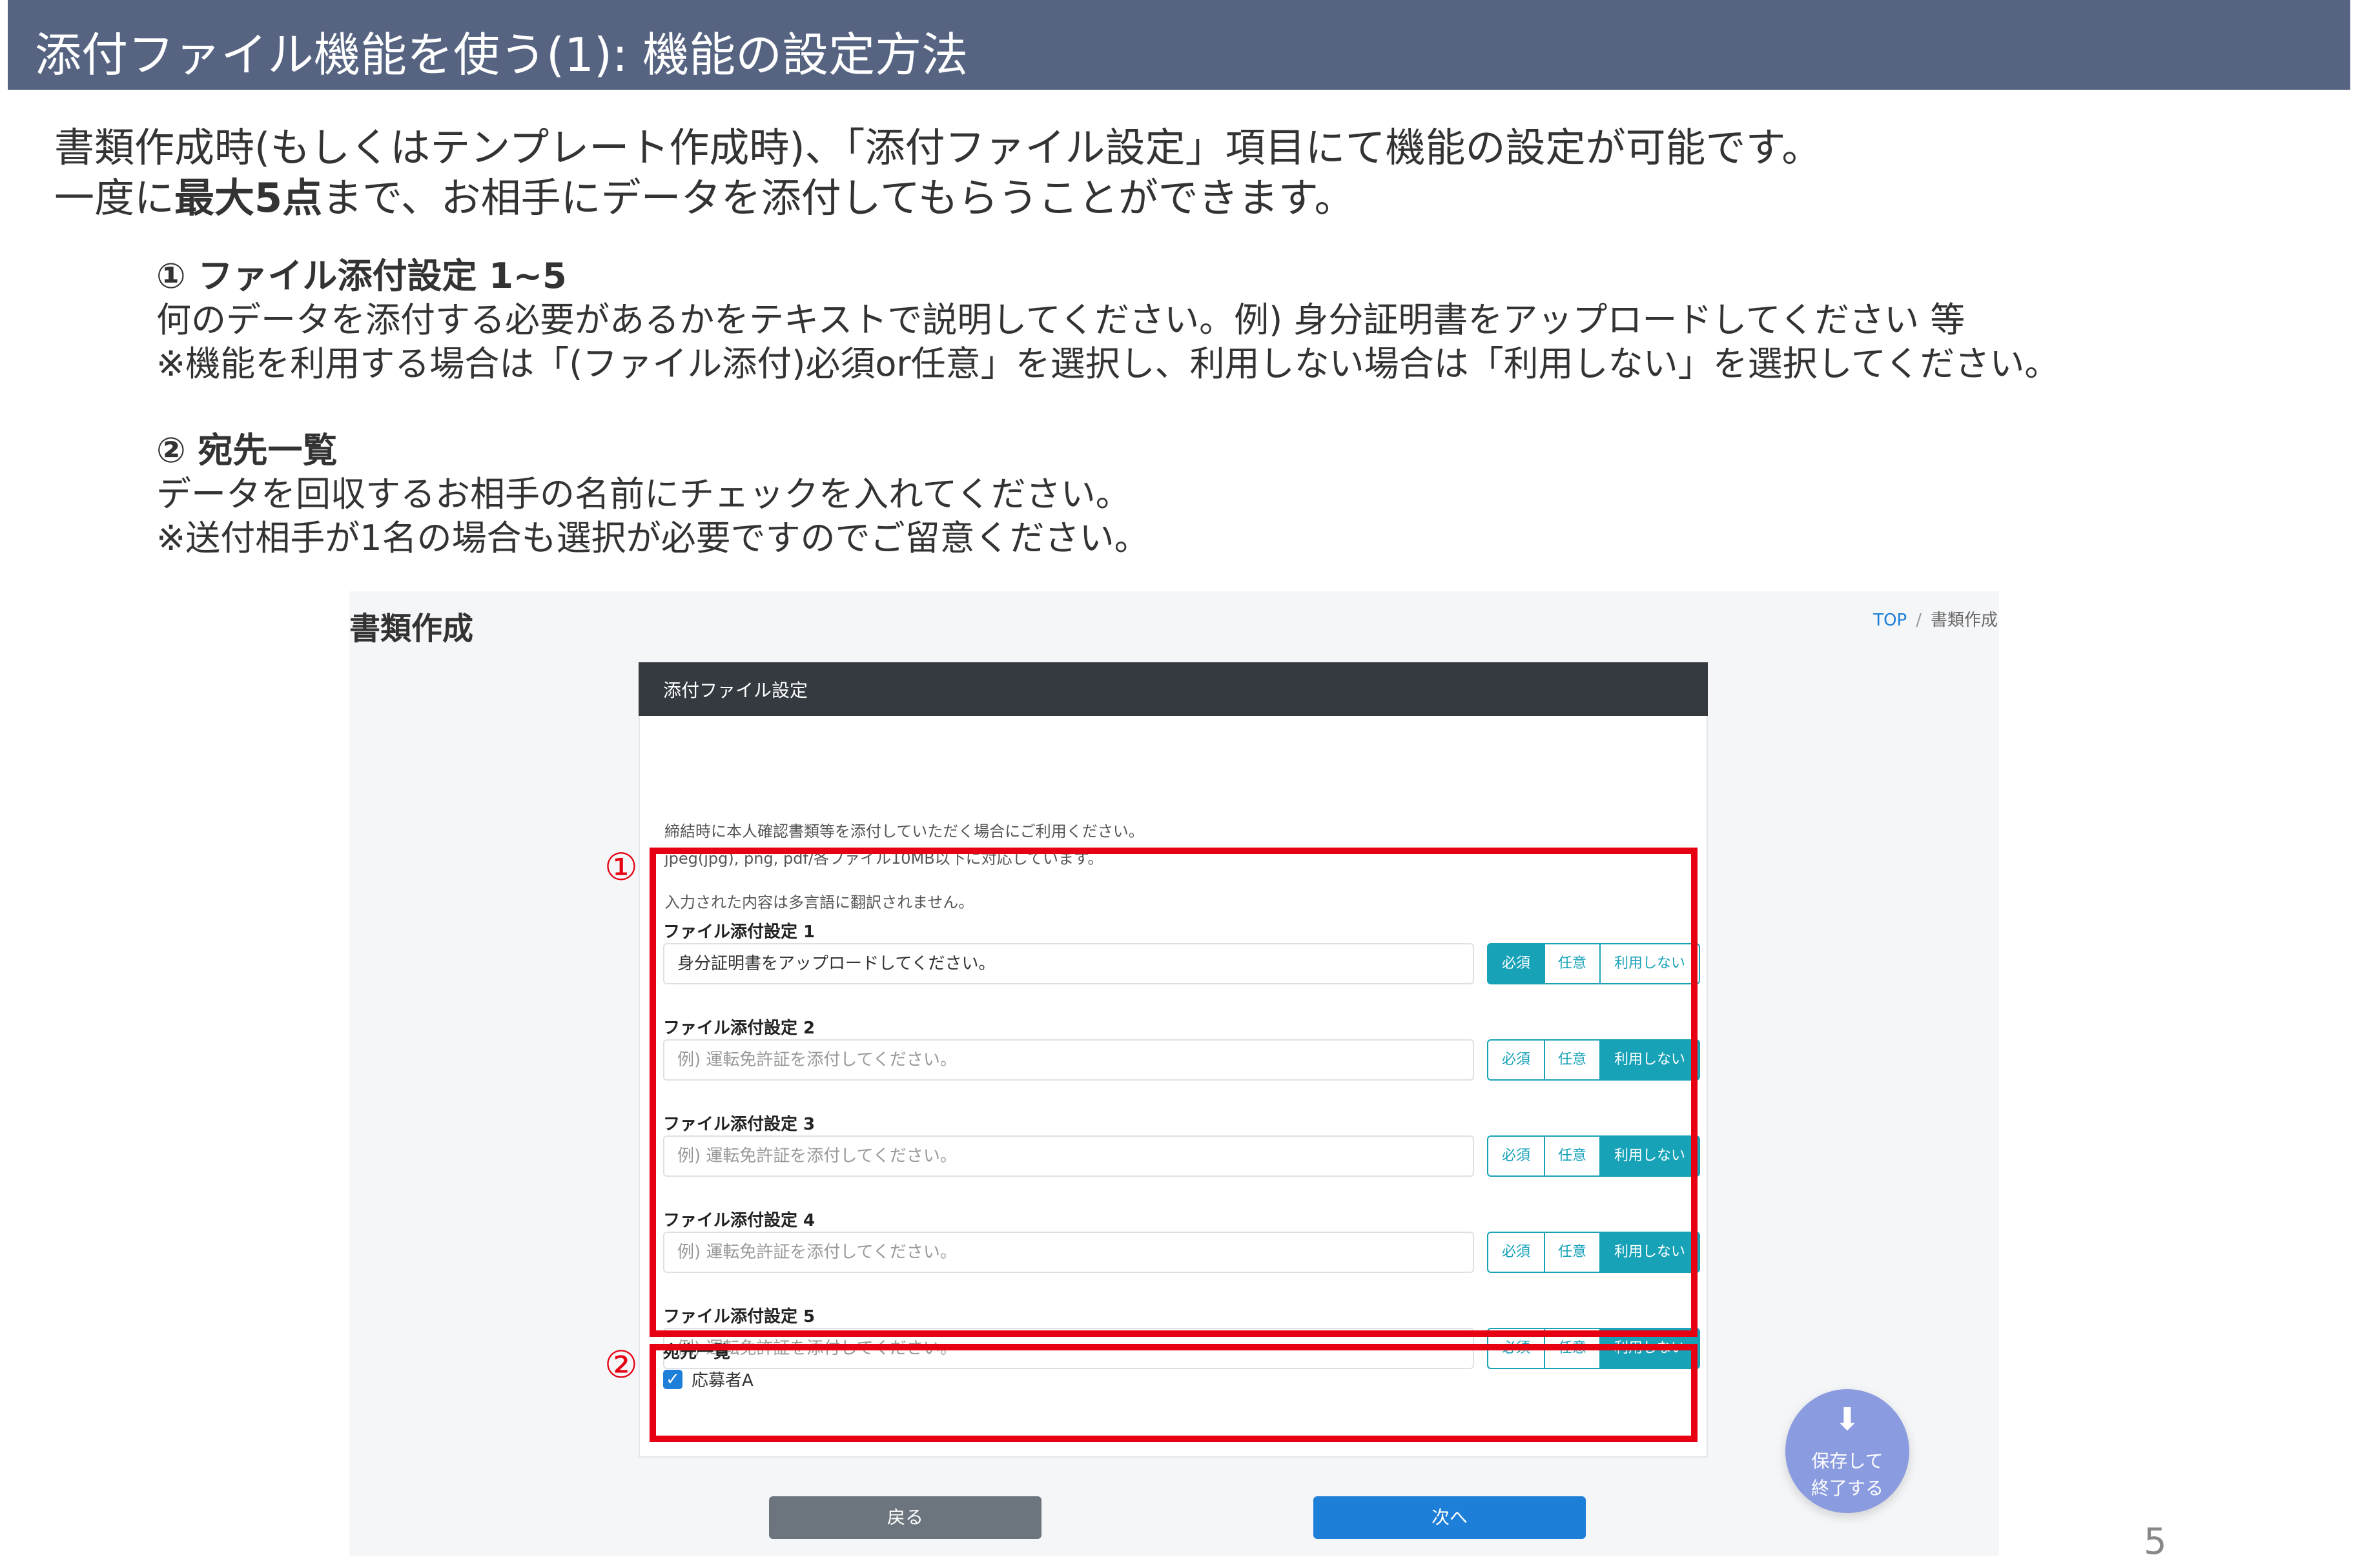 The height and width of the screenshot is (1566, 2380). What do you see at coordinates (114, 197) in the screenshot?
I see `intro-line-2-prefix: 一度に` at bounding box center [114, 197].